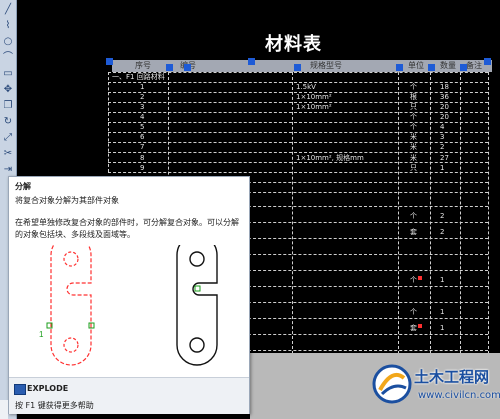 The image size is (500, 419). What do you see at coordinates (128, 305) in the screenshot?
I see `explode-illustration: 1` at bounding box center [128, 305].